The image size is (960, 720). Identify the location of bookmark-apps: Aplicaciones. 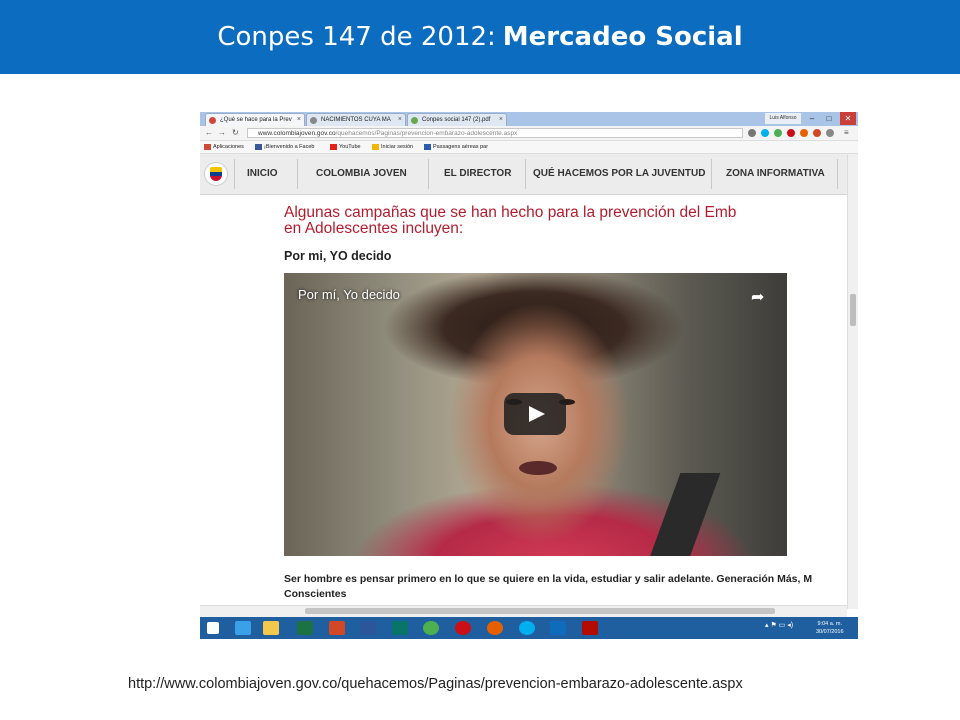
(224, 147).